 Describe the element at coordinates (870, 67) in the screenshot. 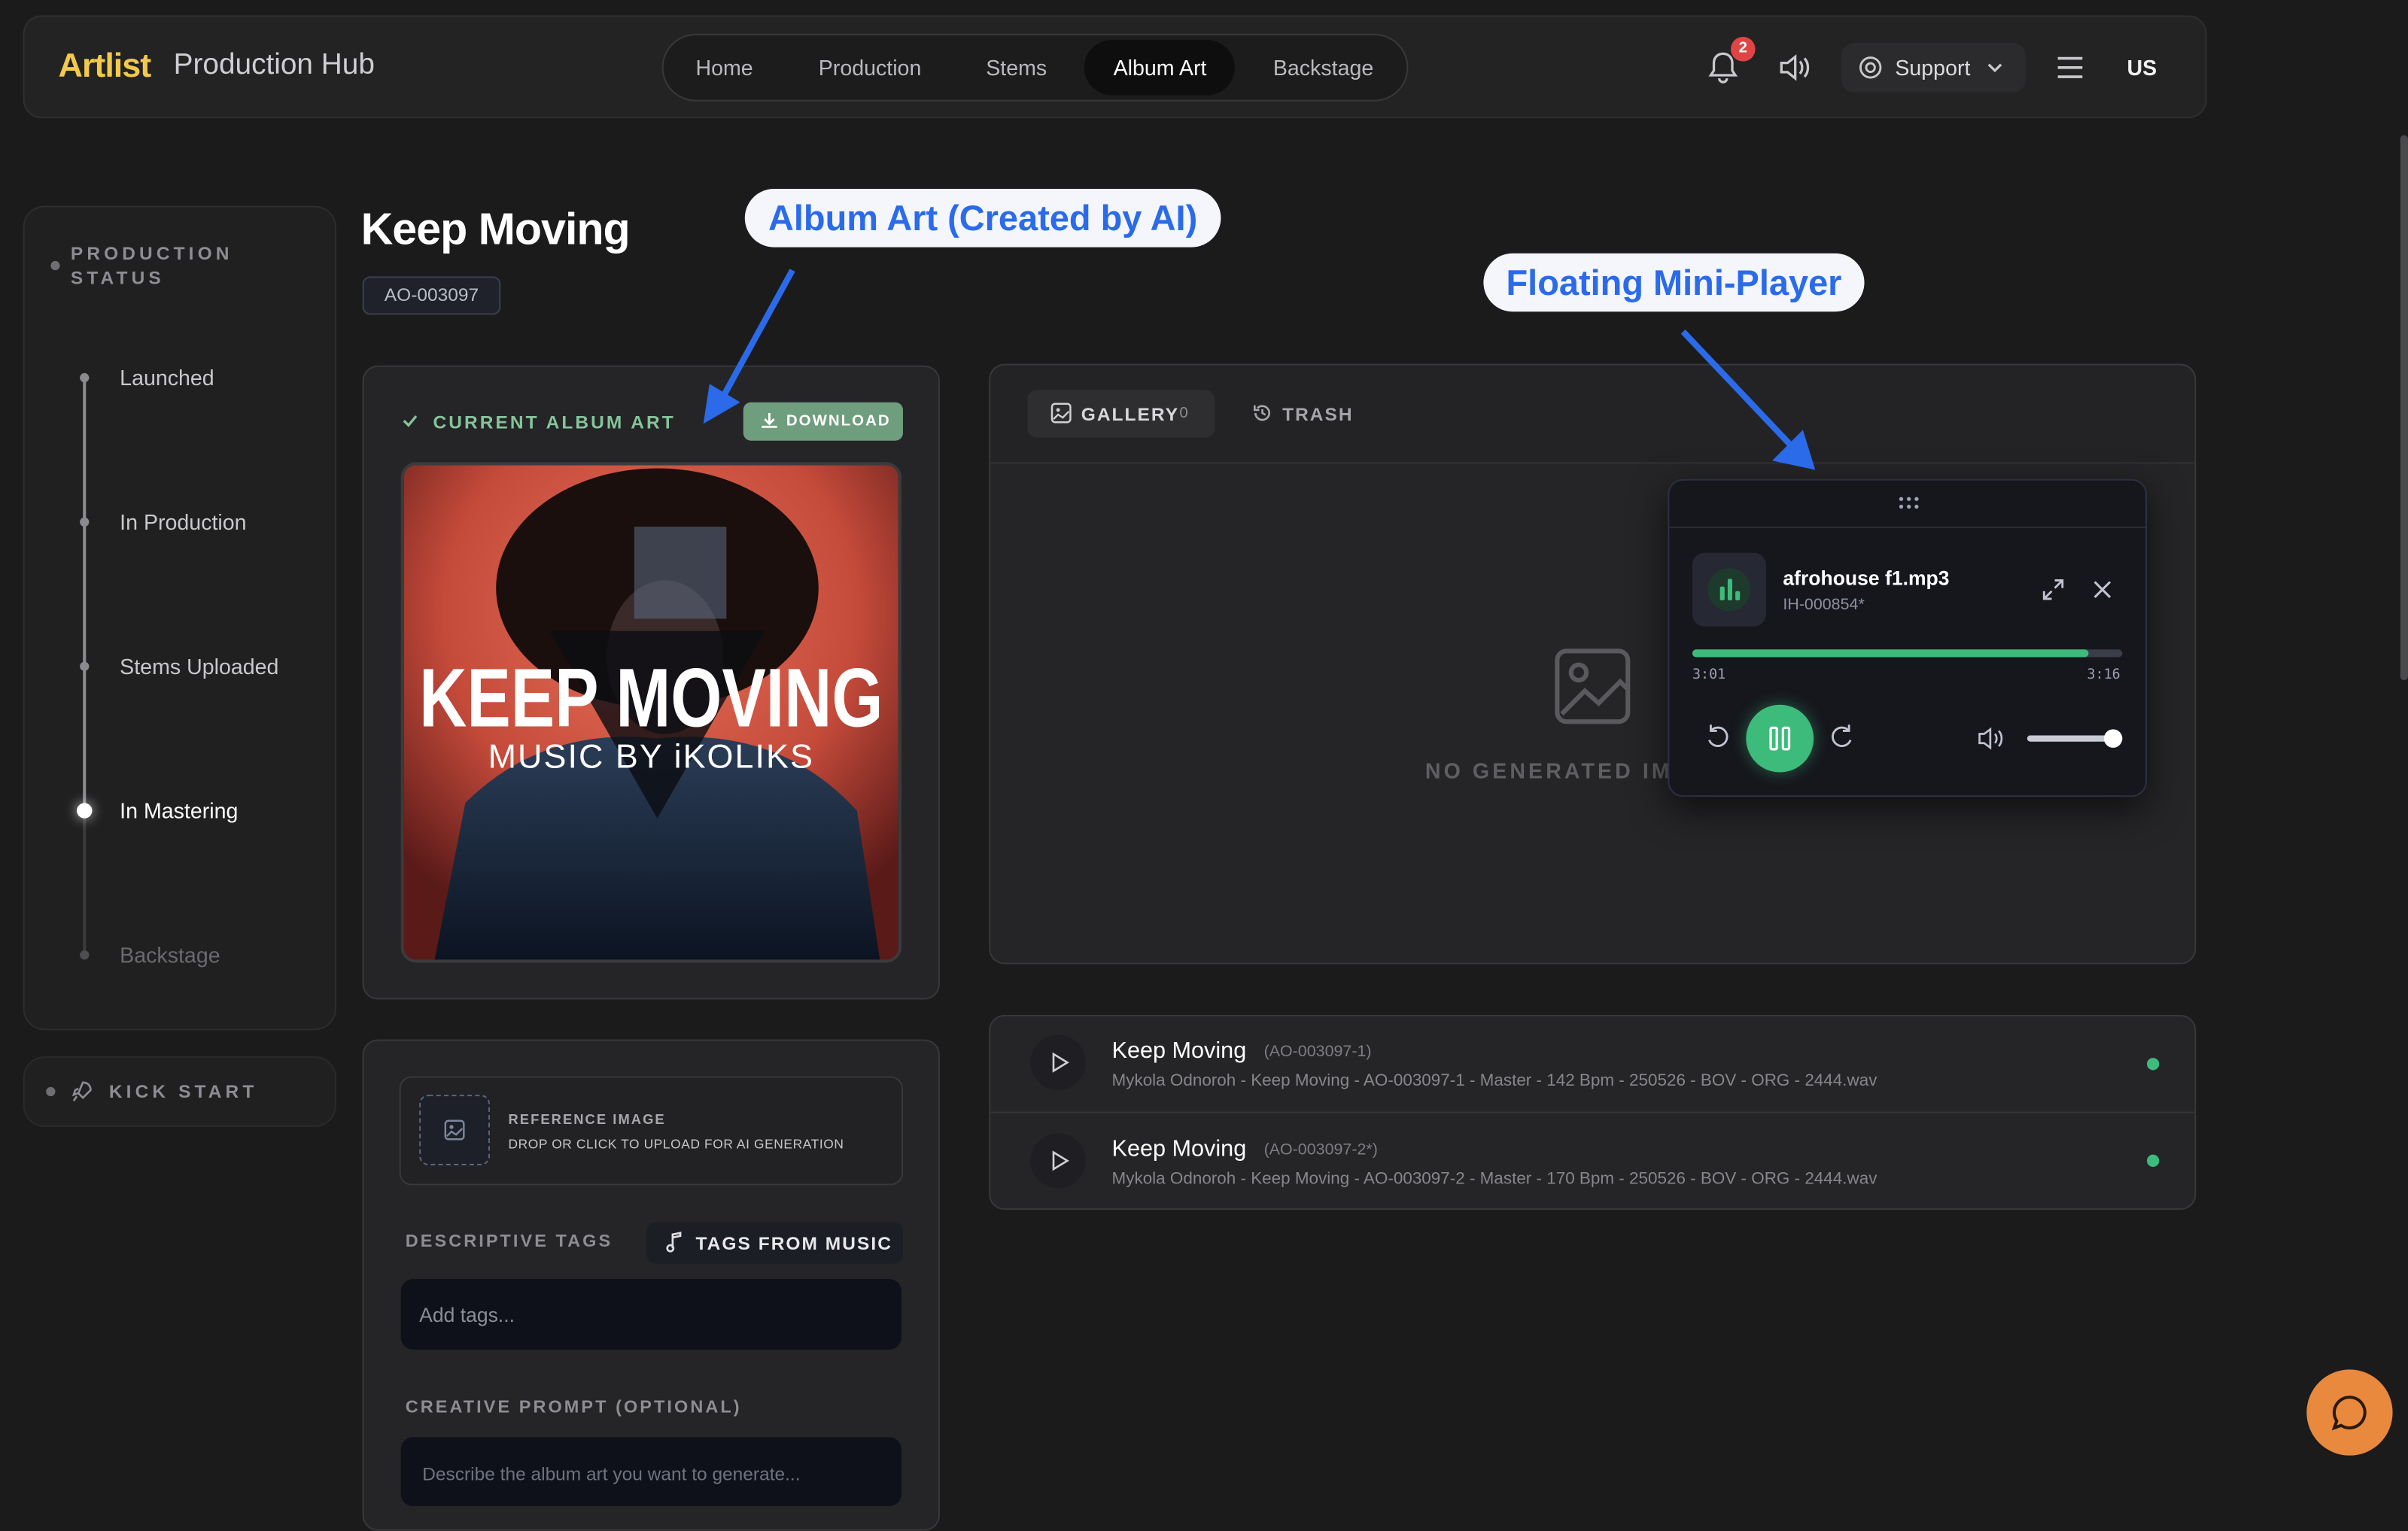

I see `nav-production: Production` at that location.